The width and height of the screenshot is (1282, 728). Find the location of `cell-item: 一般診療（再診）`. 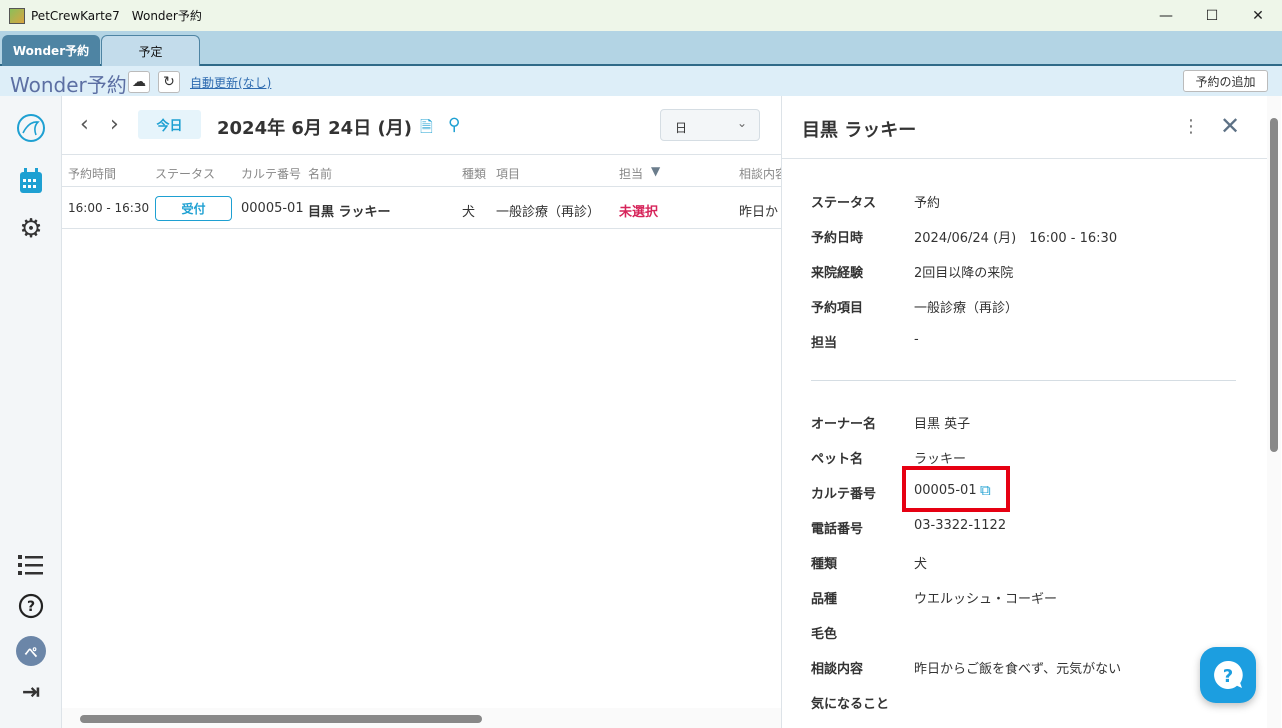

cell-item: 一般診療（再診） is located at coordinates (548, 212).